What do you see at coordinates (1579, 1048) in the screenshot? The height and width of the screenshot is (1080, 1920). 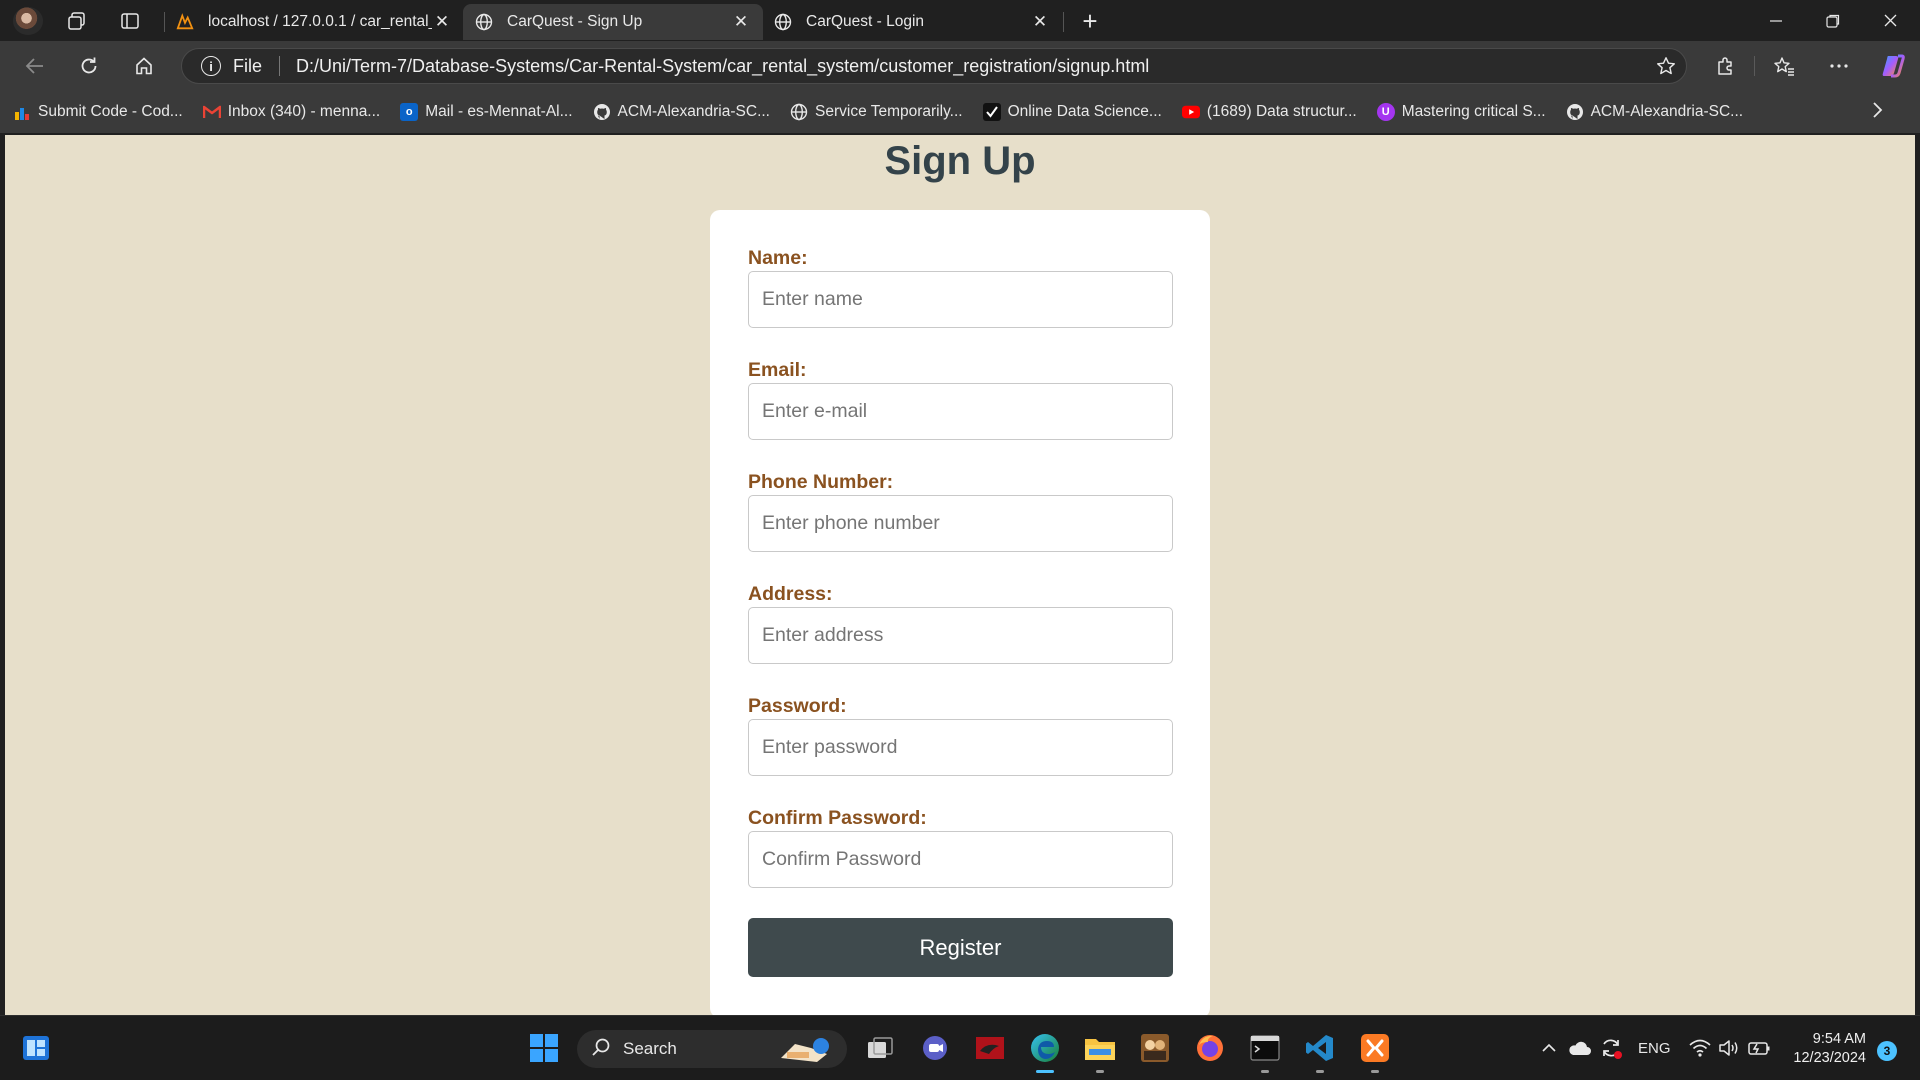 I see `onedrive-icon` at bounding box center [1579, 1048].